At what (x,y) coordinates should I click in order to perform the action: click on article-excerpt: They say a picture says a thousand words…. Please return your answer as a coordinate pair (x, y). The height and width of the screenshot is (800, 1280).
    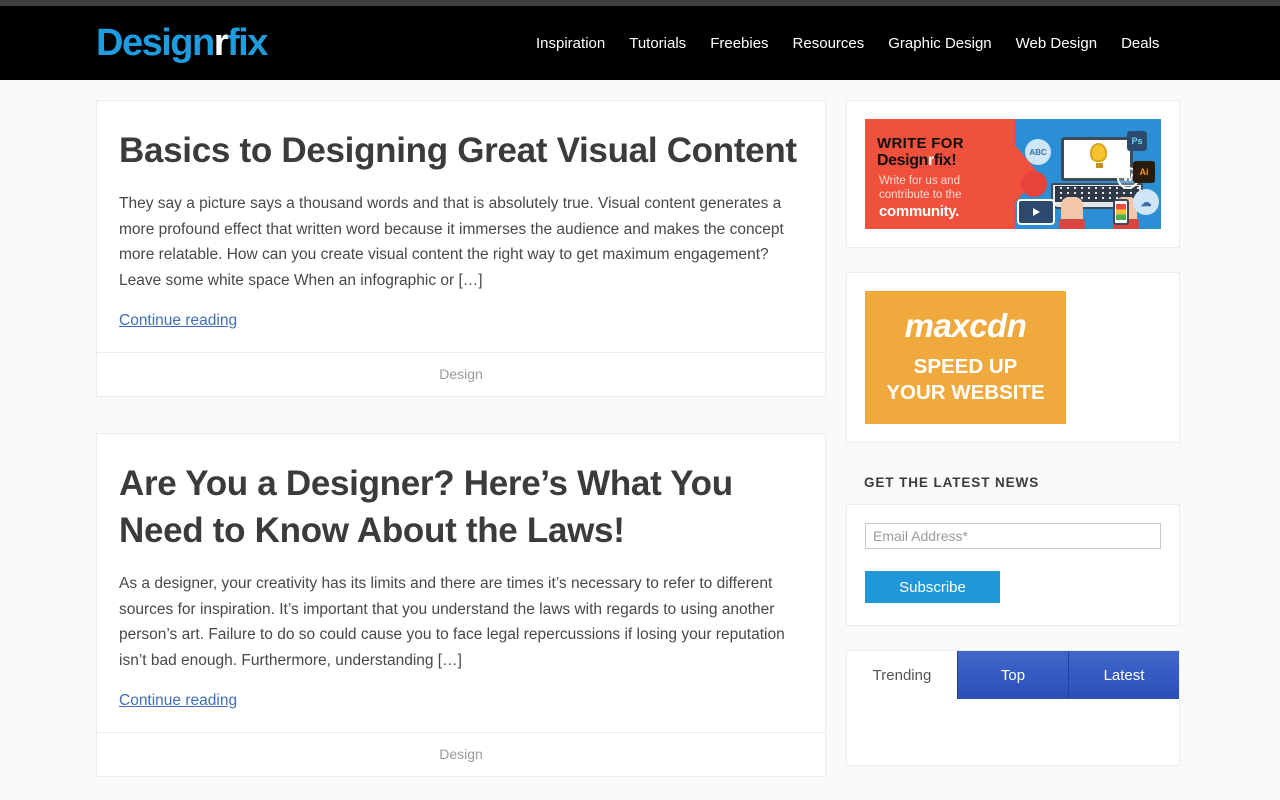
    Looking at the image, I should click on (451, 242).